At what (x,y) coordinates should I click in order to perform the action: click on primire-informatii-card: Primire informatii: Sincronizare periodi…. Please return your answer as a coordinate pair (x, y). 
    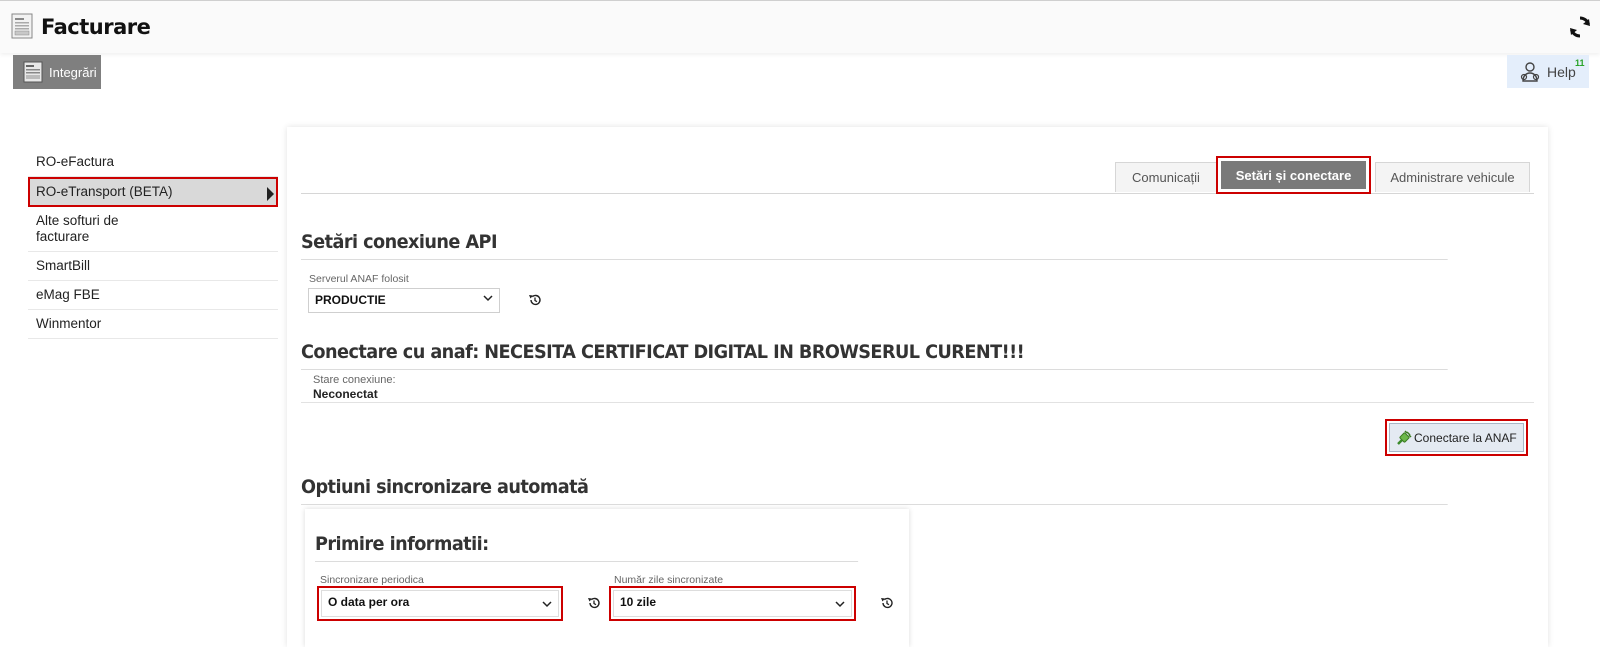
    Looking at the image, I should click on (607, 578).